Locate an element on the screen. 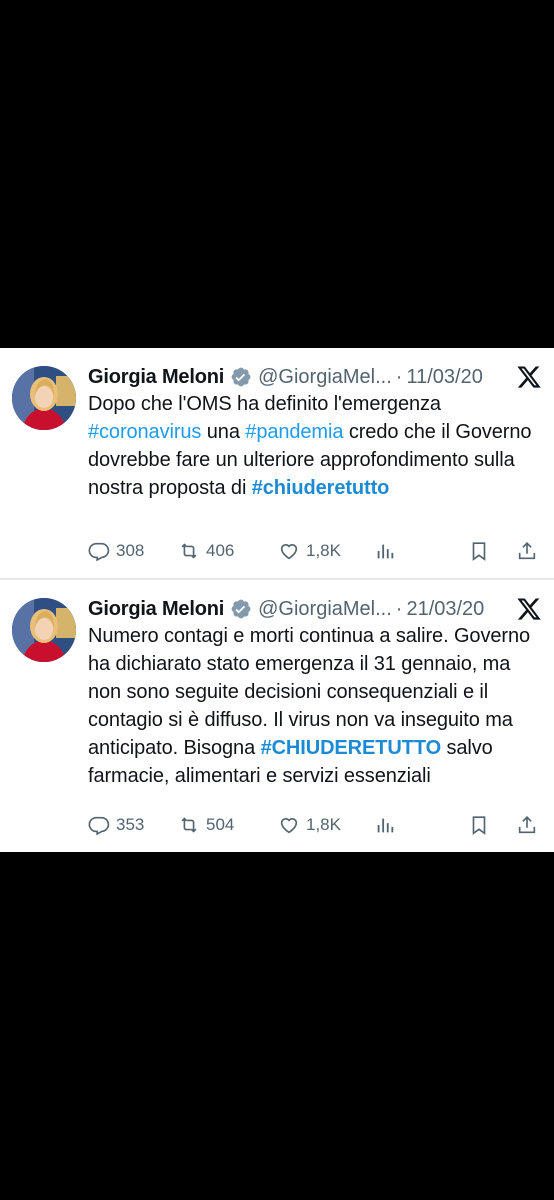 The image size is (554, 1200). tweet-actions: 353 504 1,8K is located at coordinates (315, 825).